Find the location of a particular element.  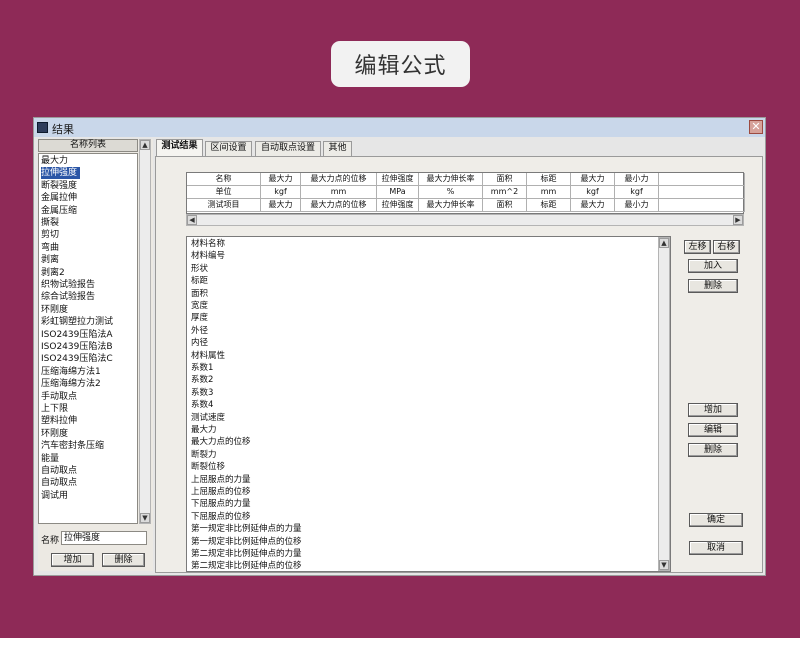

close-icon: ✕ is located at coordinates (756, 127).